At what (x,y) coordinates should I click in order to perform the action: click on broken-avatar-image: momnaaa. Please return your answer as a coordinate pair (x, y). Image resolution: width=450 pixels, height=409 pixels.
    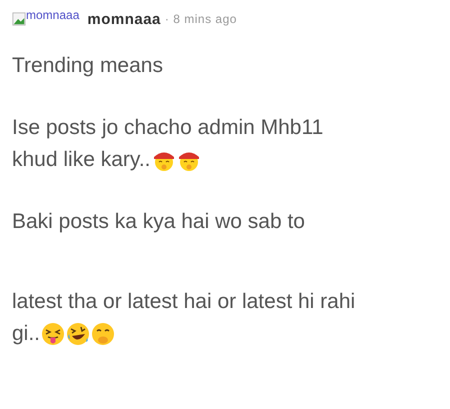
    Looking at the image, I should click on (46, 19).